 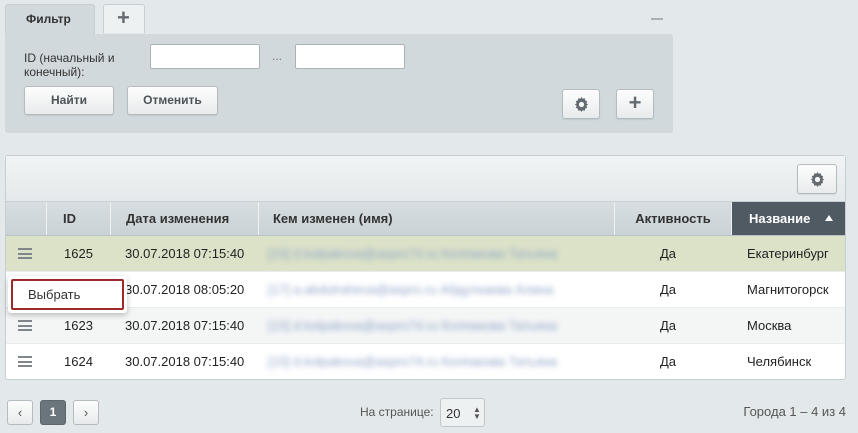 What do you see at coordinates (78, 361) in the screenshot?
I see `cell-id: 1624` at bounding box center [78, 361].